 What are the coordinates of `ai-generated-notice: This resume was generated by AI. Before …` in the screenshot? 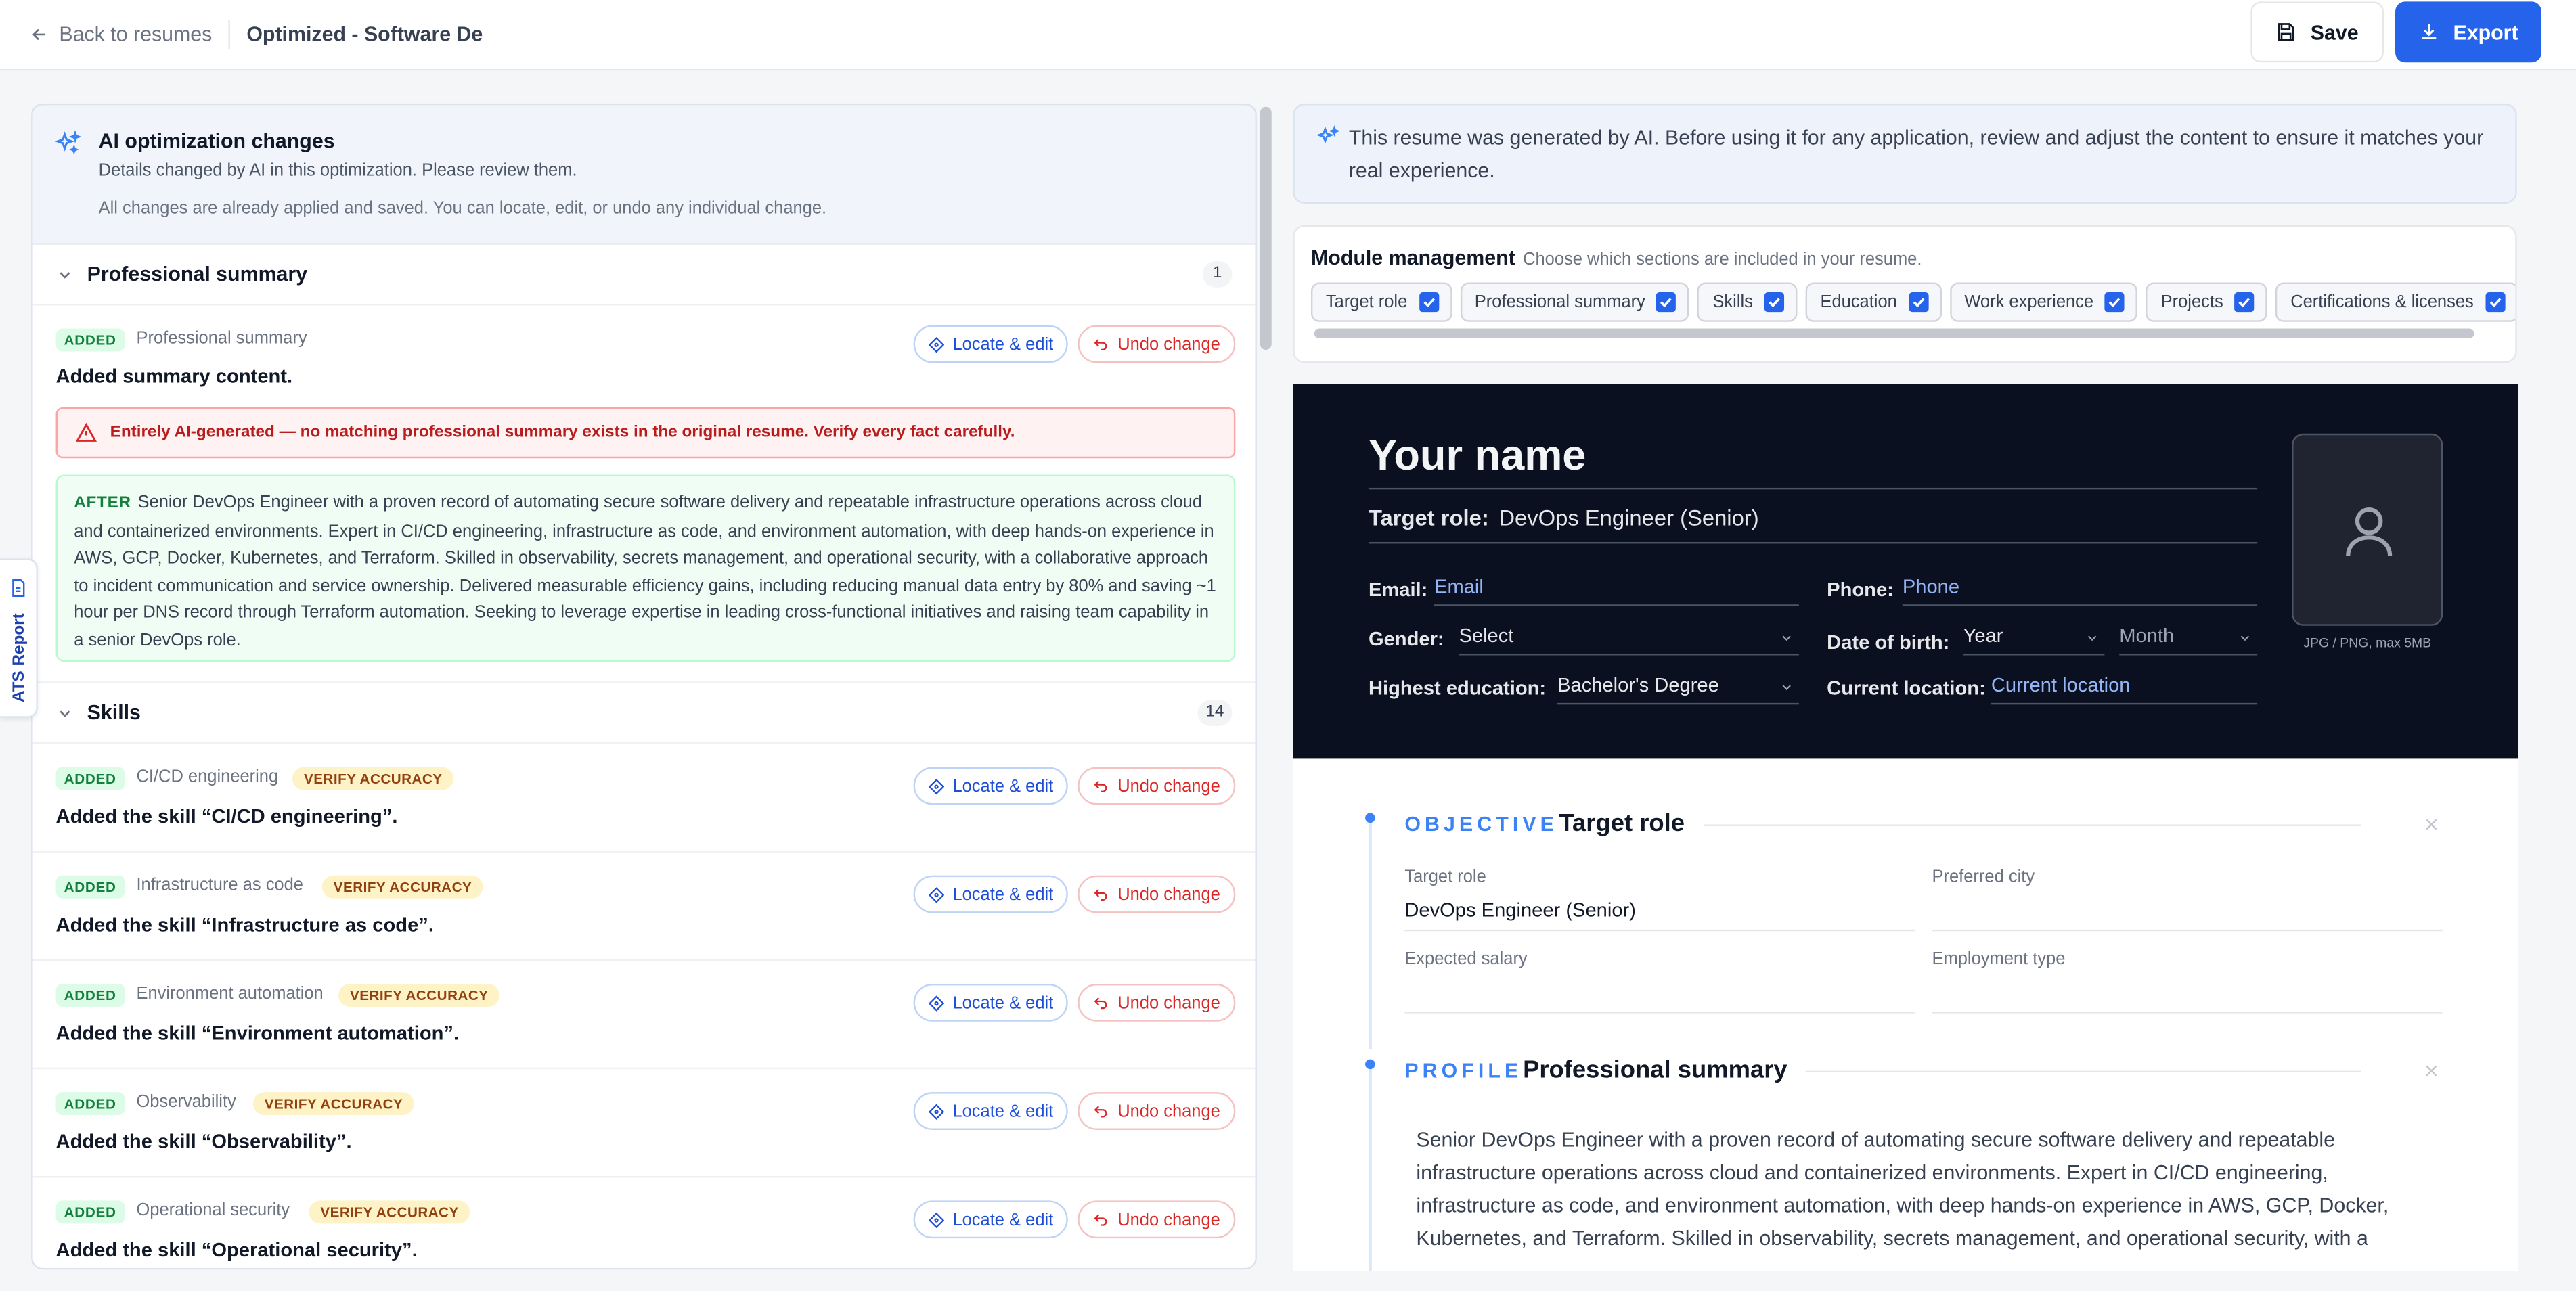 It's located at (1905, 153).